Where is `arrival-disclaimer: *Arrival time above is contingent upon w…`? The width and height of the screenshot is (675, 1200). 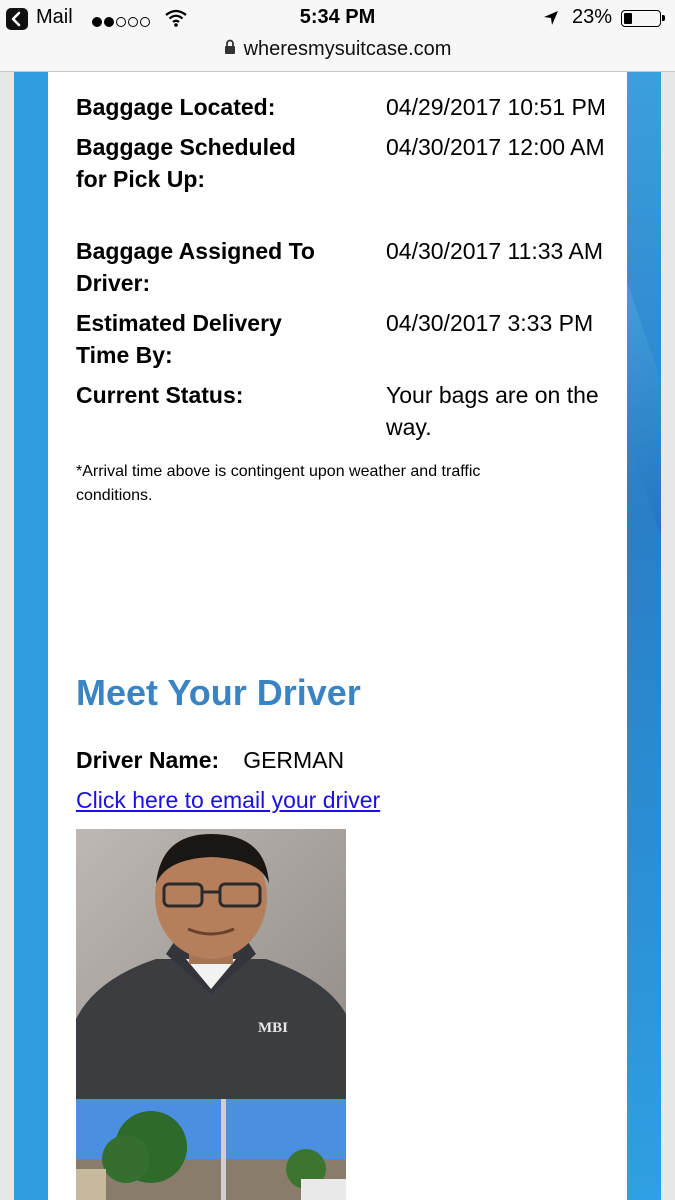
arrival-disclaimer: *Arrival time above is contingent upon w… is located at coordinates (278, 483).